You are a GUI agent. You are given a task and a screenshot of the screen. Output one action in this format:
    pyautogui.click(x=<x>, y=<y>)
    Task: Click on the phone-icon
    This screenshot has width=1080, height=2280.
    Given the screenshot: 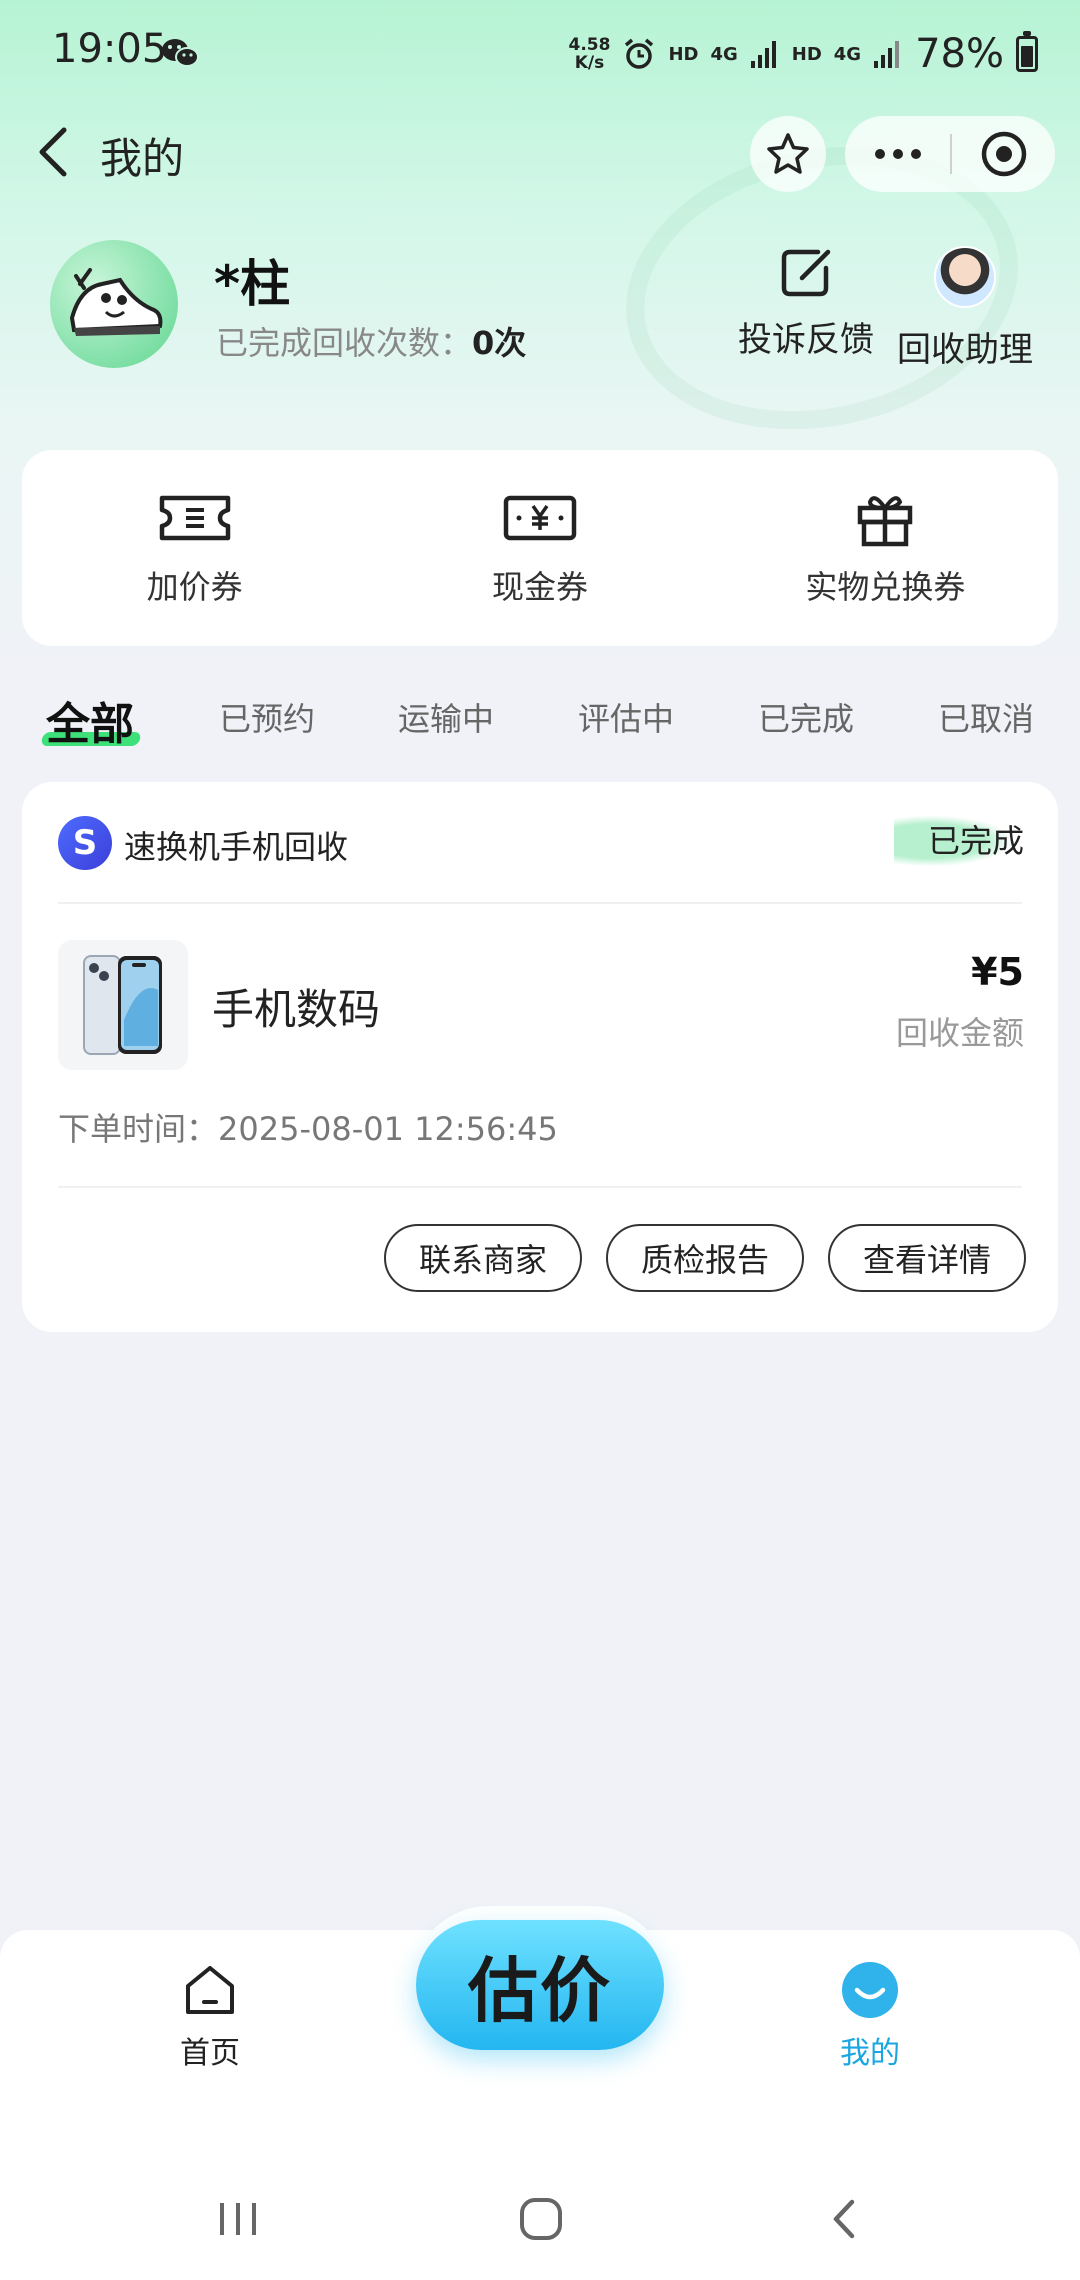 What is the action you would take?
    pyautogui.click(x=122, y=1005)
    